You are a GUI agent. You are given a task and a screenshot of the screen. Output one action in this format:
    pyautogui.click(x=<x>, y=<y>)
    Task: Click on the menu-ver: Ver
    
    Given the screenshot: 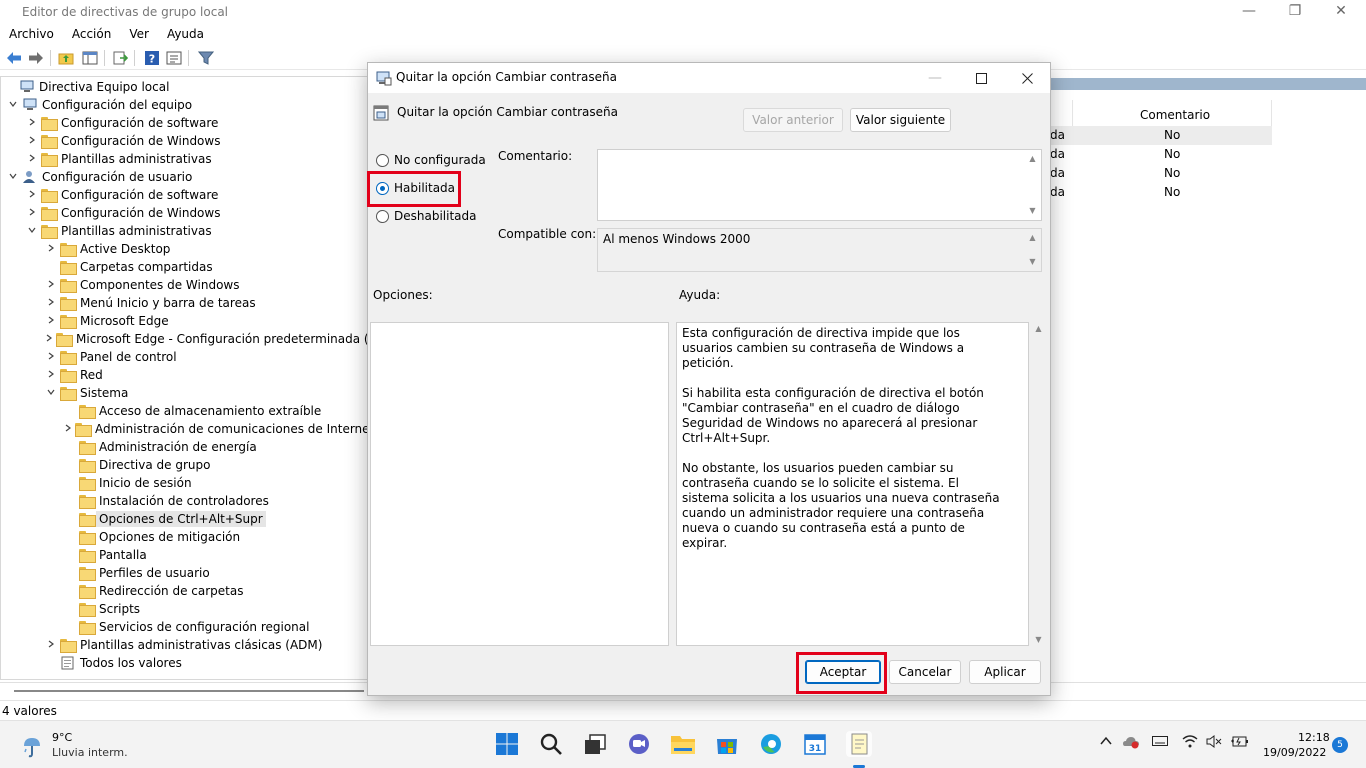 What is the action you would take?
    pyautogui.click(x=139, y=34)
    